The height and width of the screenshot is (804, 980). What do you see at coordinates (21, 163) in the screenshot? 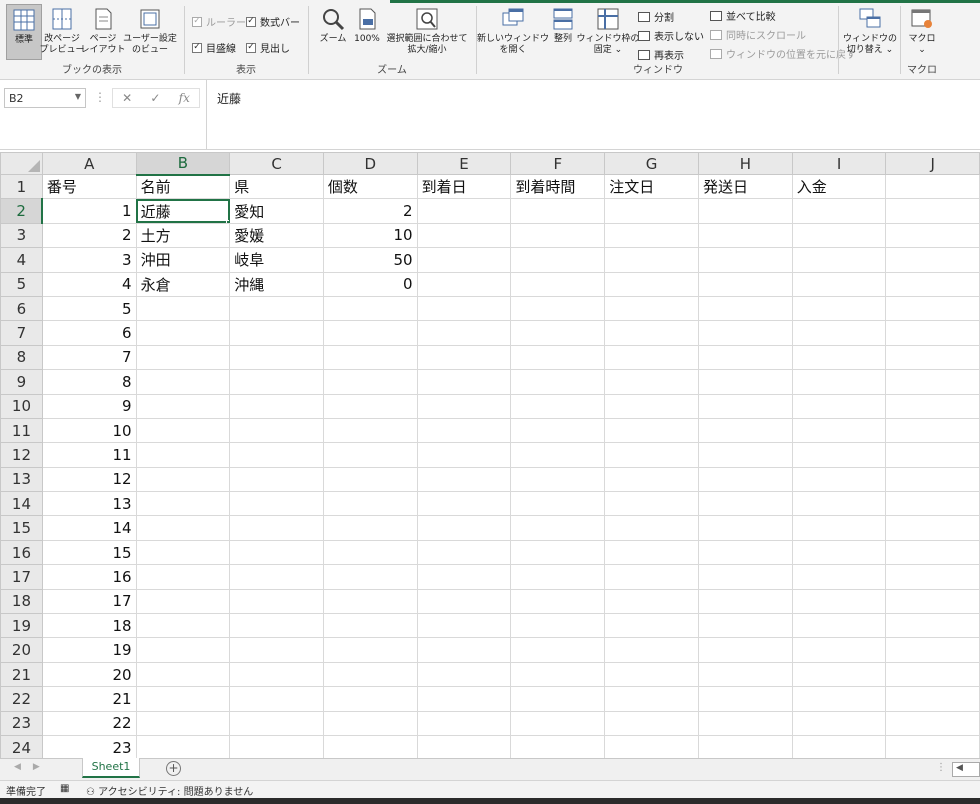
I see `select-all-corner` at bounding box center [21, 163].